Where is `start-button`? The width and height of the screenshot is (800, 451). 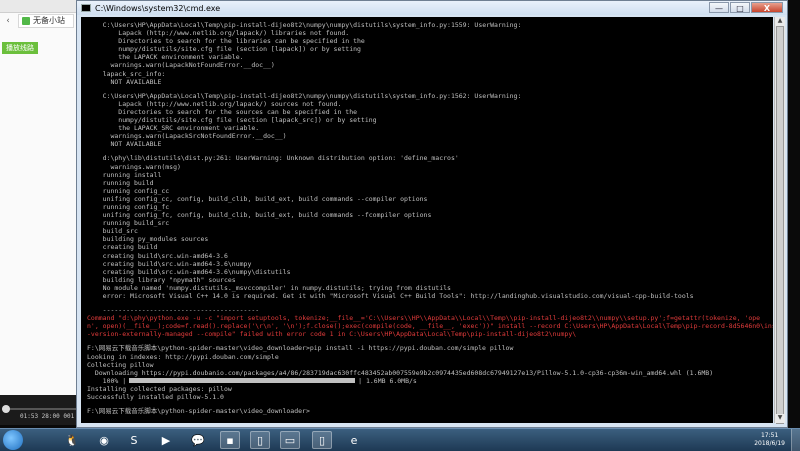 start-button is located at coordinates (13, 440).